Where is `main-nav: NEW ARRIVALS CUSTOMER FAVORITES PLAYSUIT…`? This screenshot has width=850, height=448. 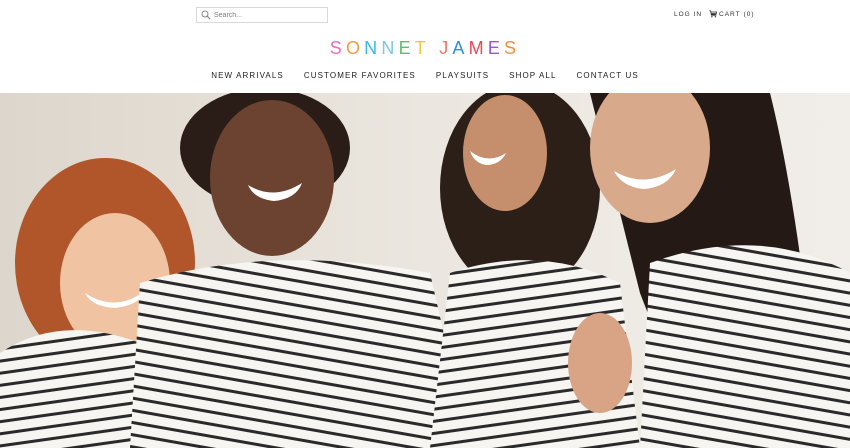
main-nav: NEW ARRIVALS CUSTOMER FAVORITES PLAYSUIT… is located at coordinates (425, 75).